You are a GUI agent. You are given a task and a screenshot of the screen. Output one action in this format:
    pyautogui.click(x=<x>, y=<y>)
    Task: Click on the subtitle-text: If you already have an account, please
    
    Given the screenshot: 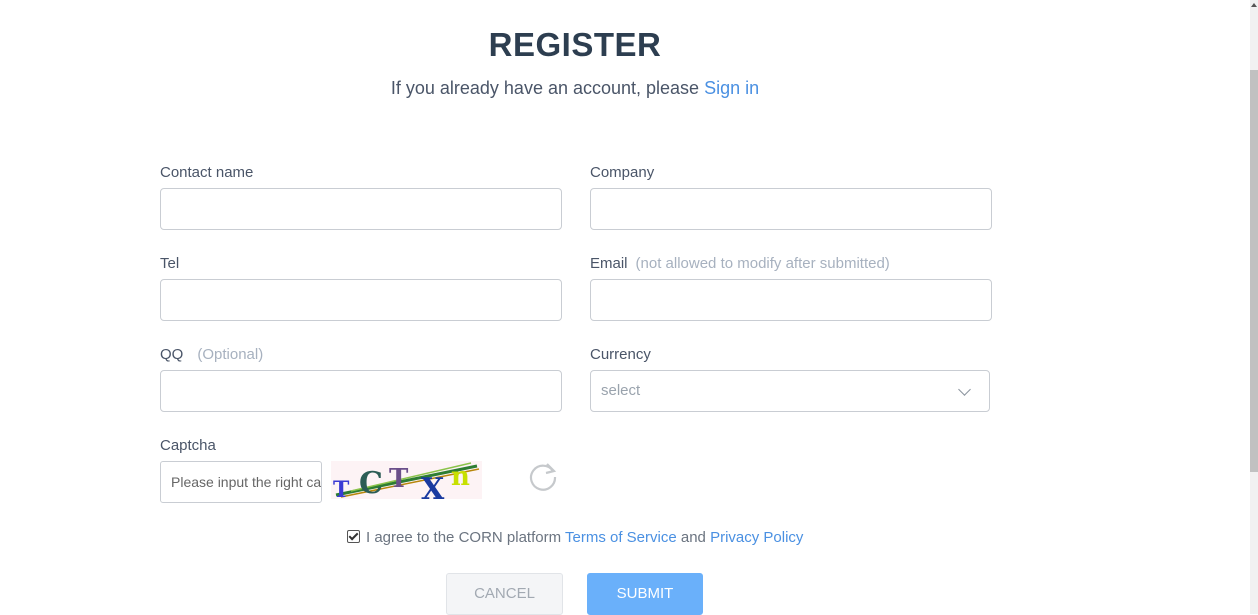 What is the action you would take?
    pyautogui.click(x=547, y=88)
    